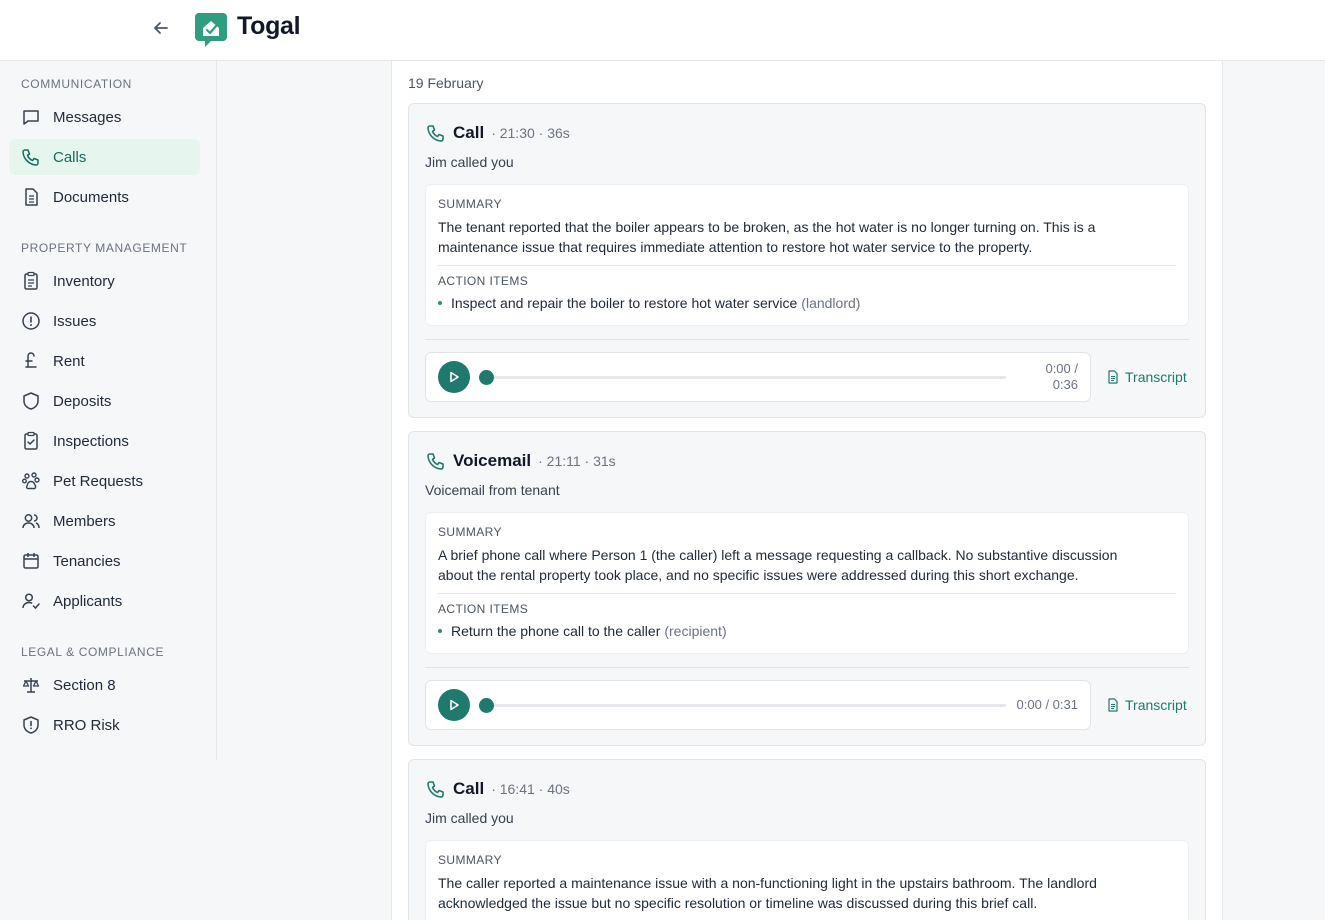 This screenshot has height=920, width=1325. I want to click on sidebar-item-label: Calls, so click(70, 157).